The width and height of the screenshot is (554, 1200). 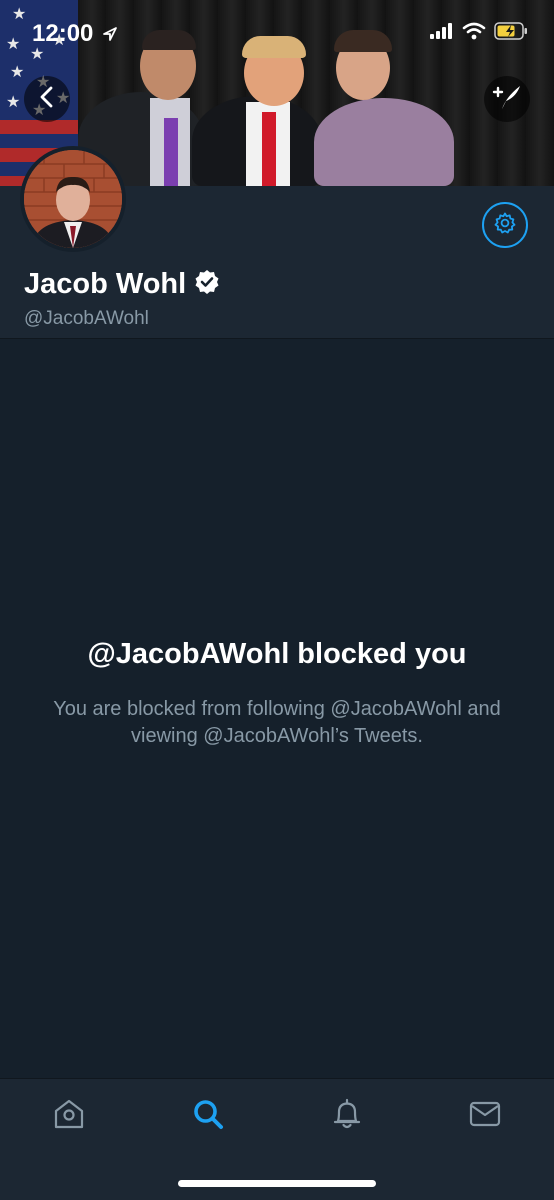 I want to click on home-icon, so click(x=69, y=1116).